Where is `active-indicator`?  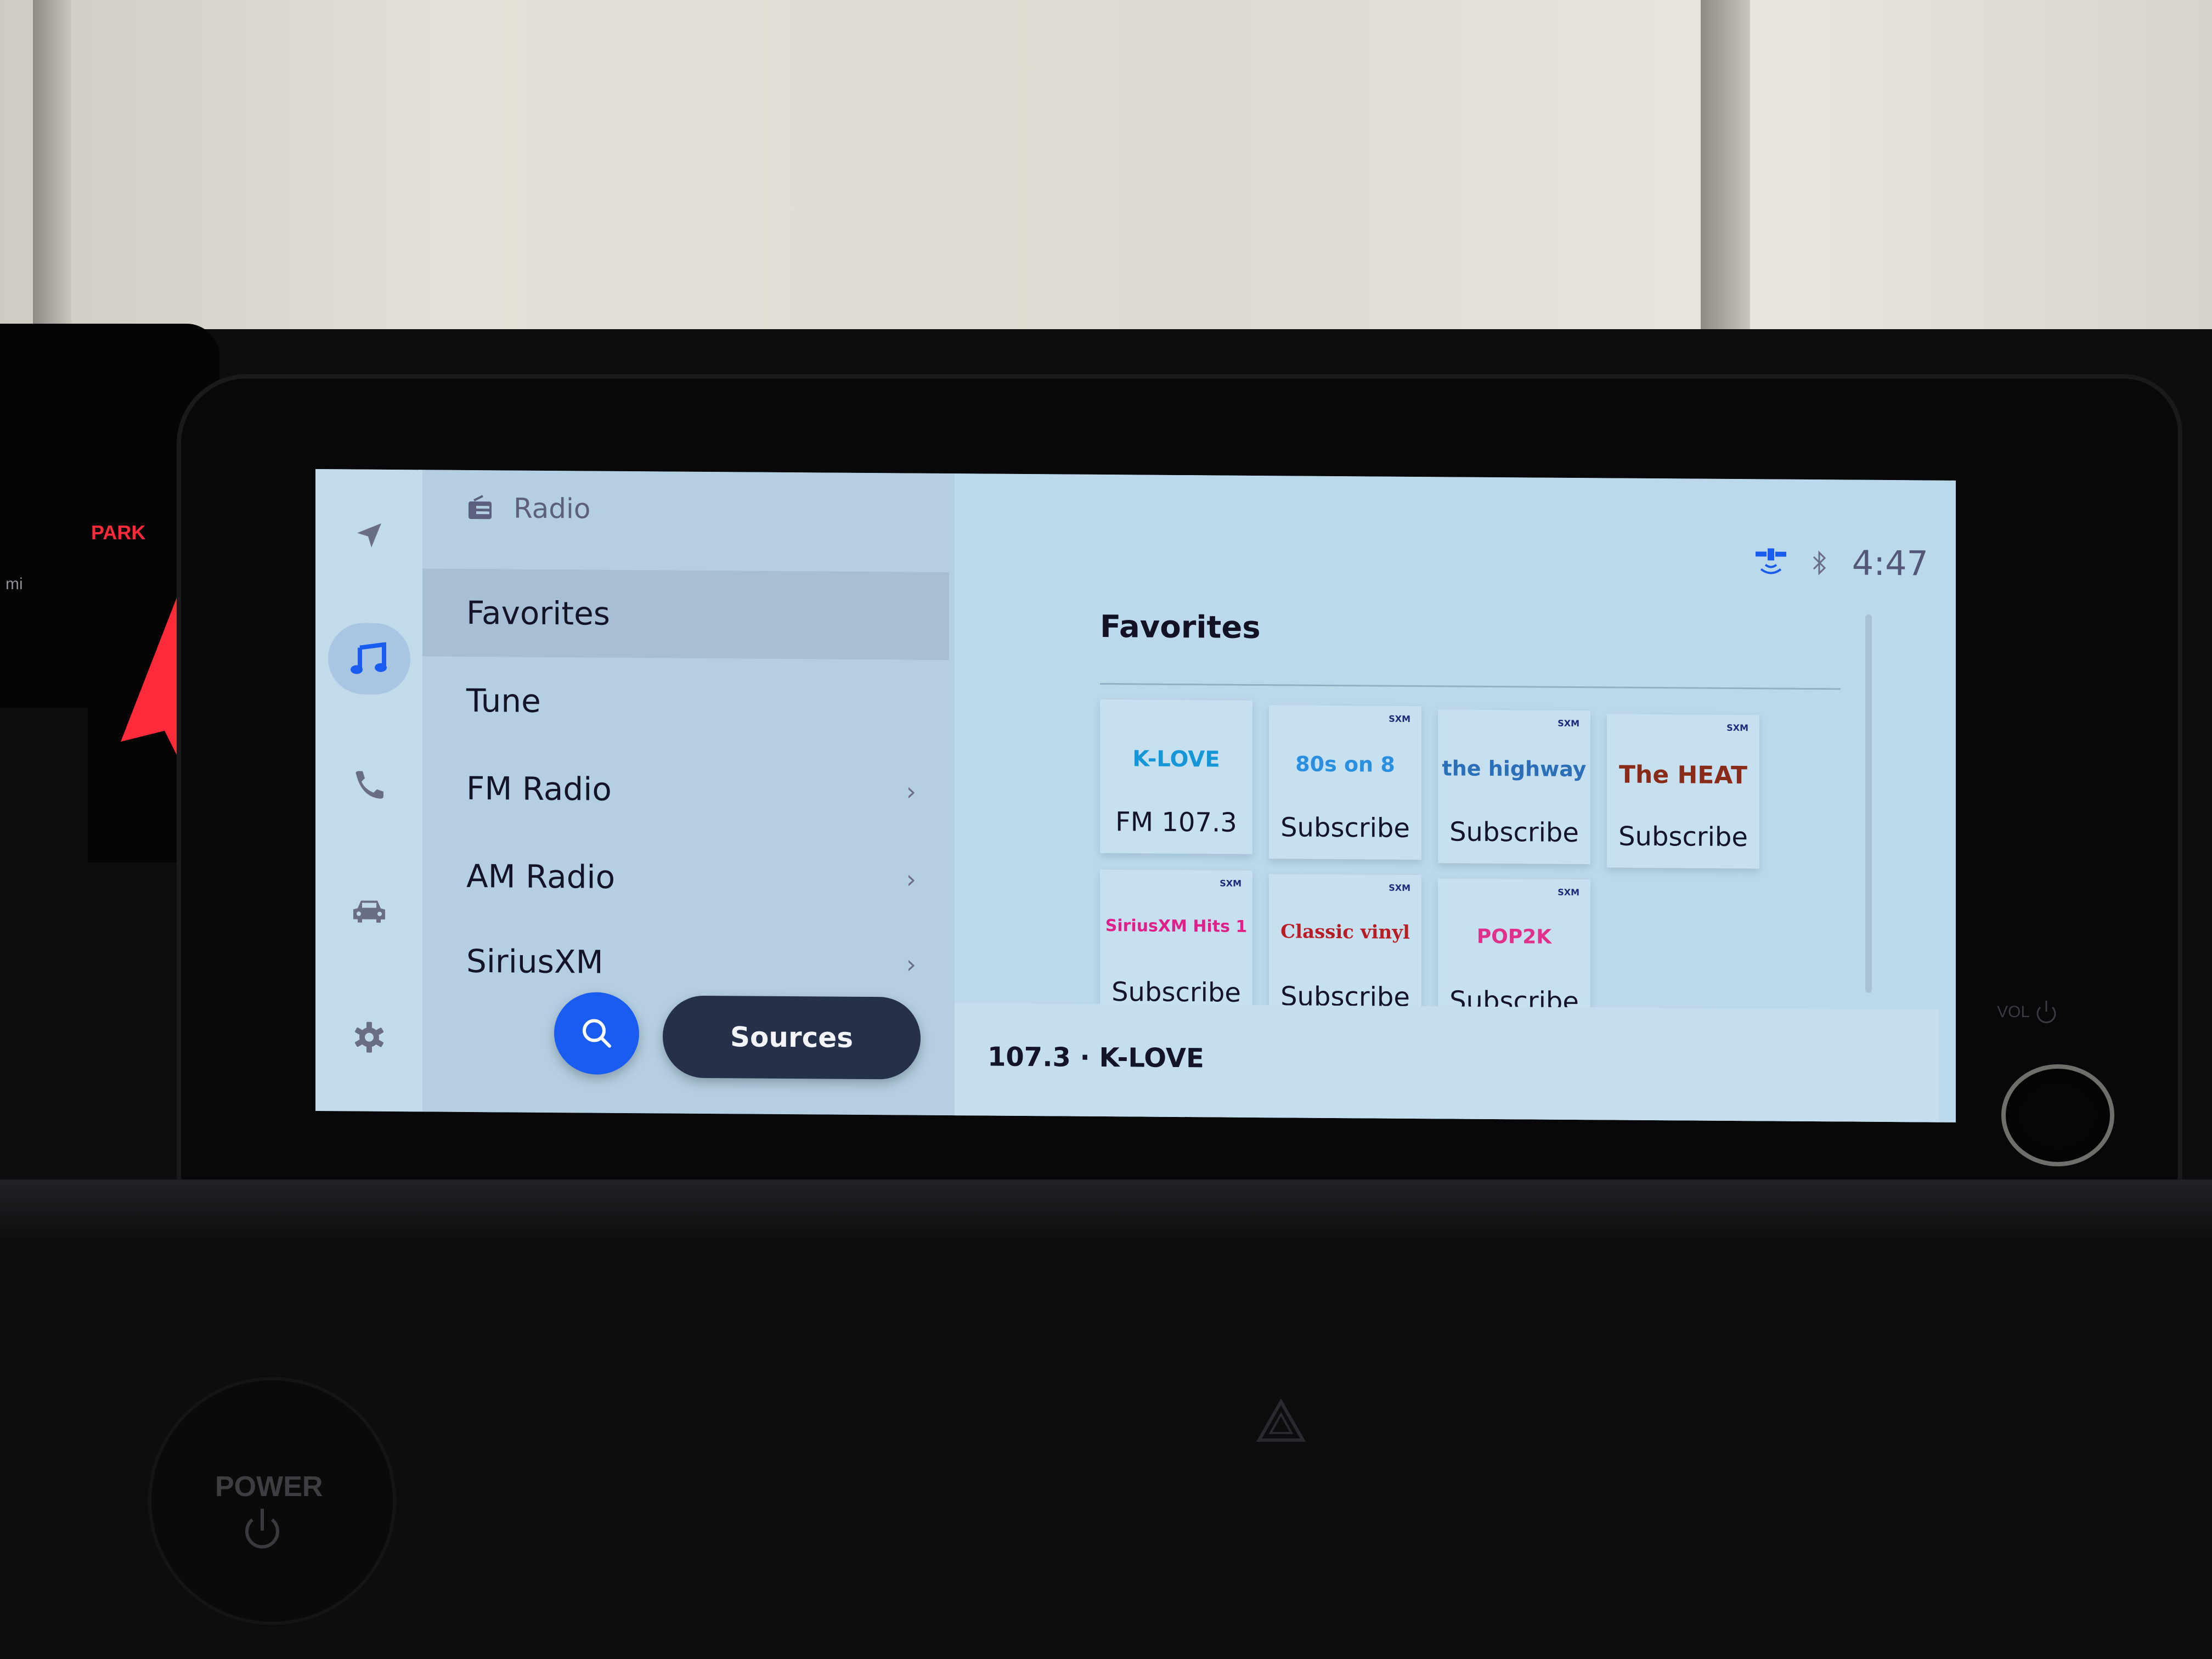 active-indicator is located at coordinates (369, 659).